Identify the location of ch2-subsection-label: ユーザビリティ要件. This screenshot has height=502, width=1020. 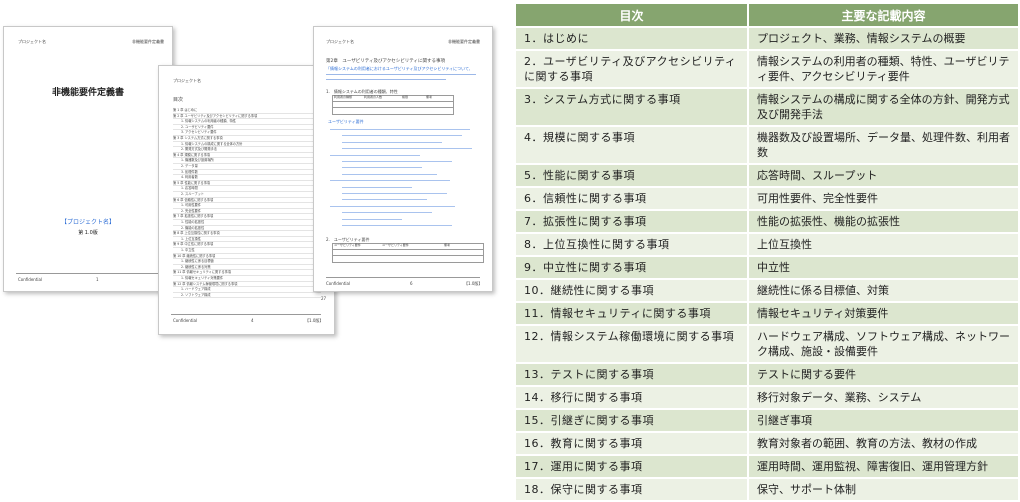
(346, 121).